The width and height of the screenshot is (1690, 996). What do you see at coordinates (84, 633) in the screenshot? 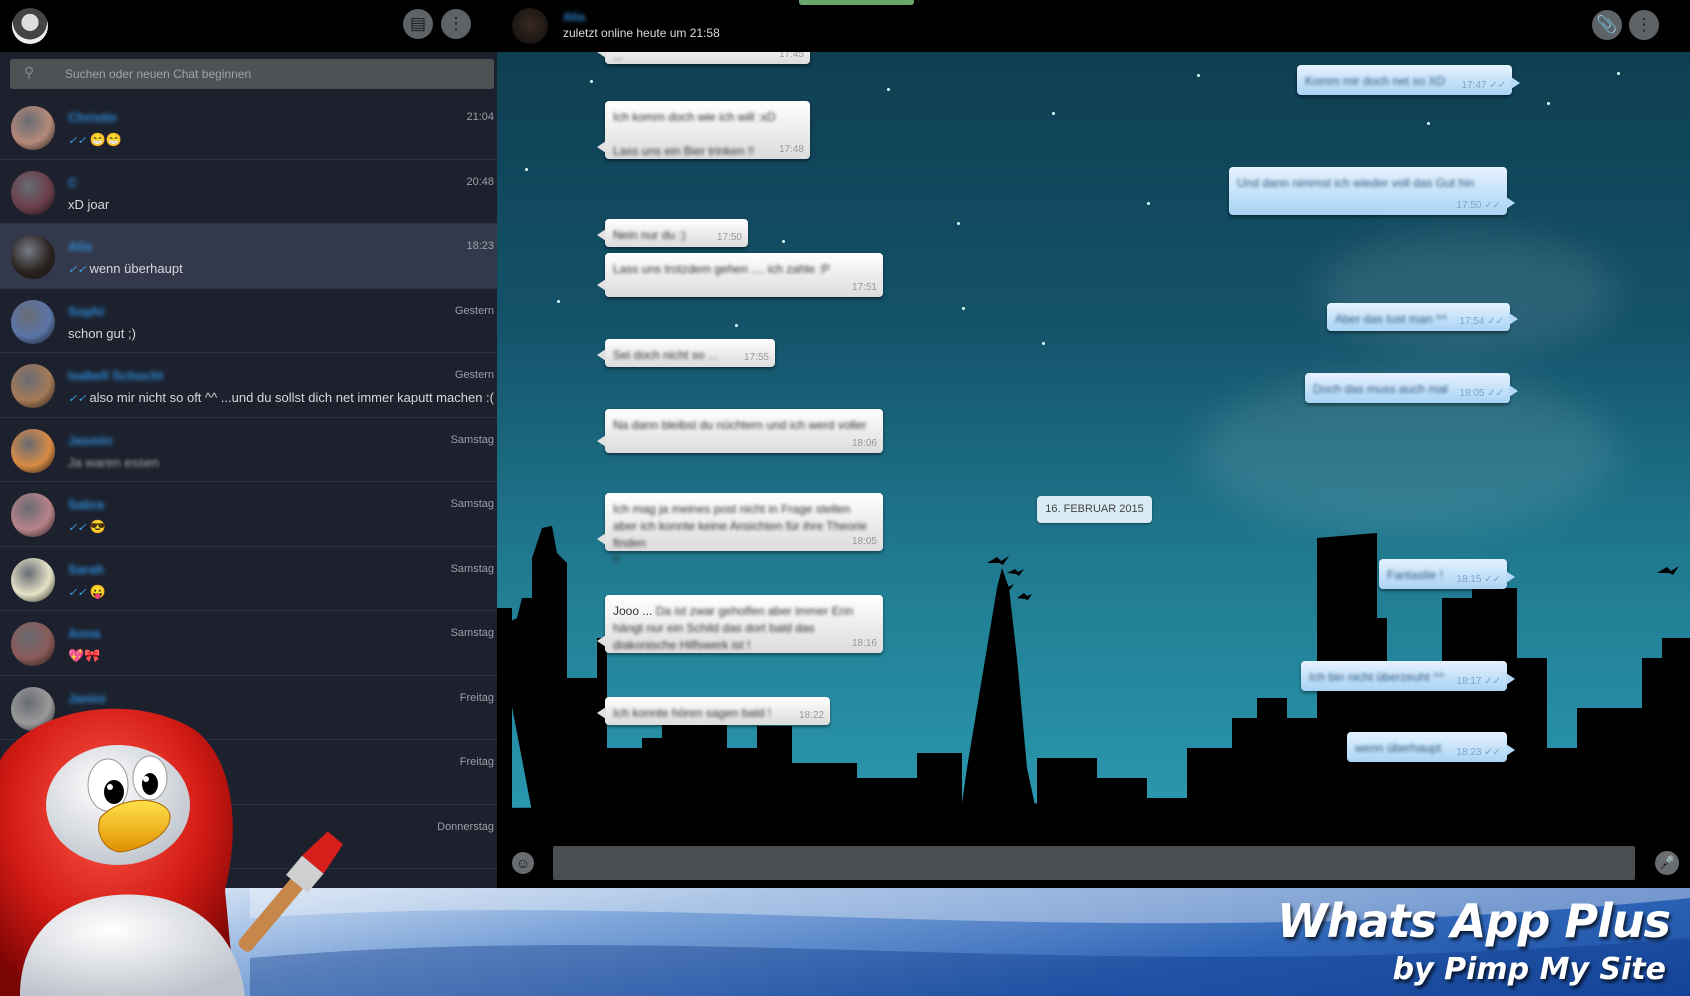
I see `chat-name: Anna` at bounding box center [84, 633].